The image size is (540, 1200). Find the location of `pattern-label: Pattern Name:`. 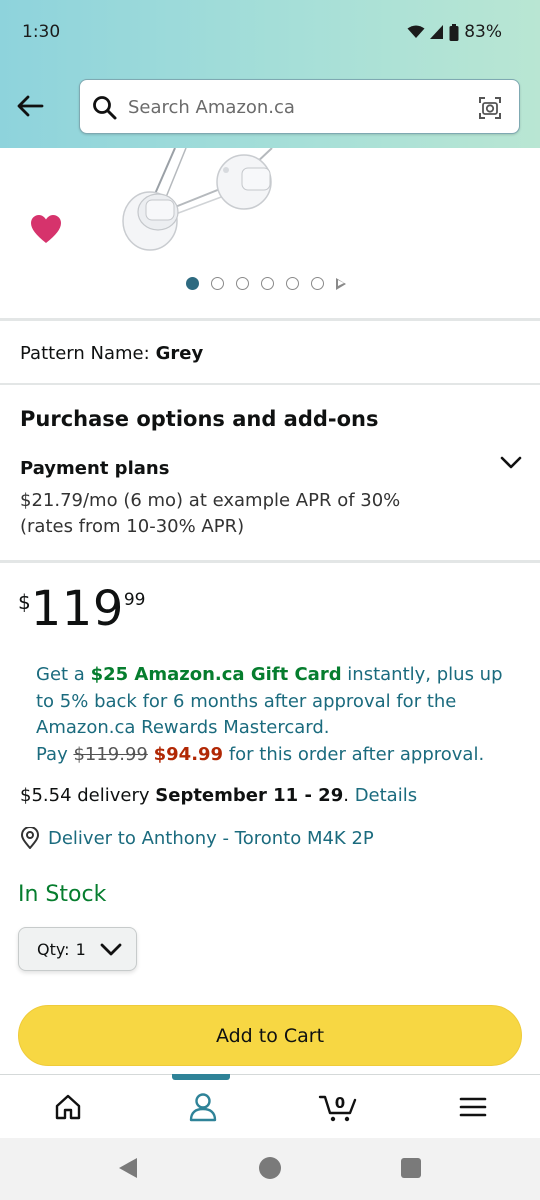

pattern-label: Pattern Name: is located at coordinates (85, 353).